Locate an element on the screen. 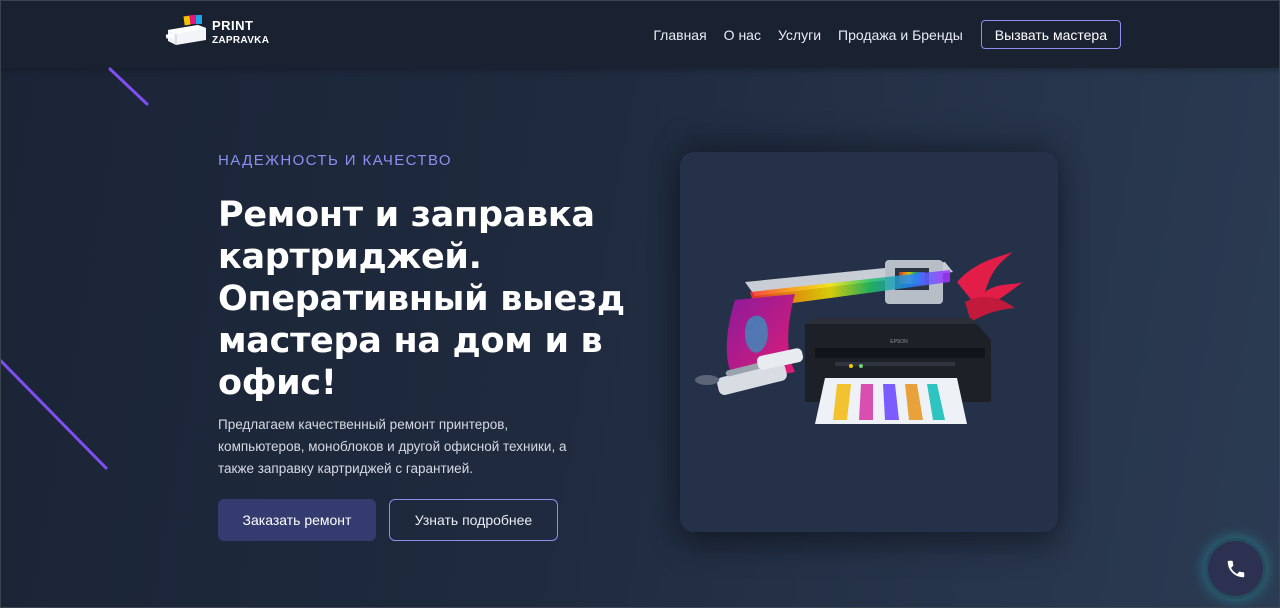 The height and width of the screenshot is (608, 1280). printer-logo-icon is located at coordinates (185, 29).